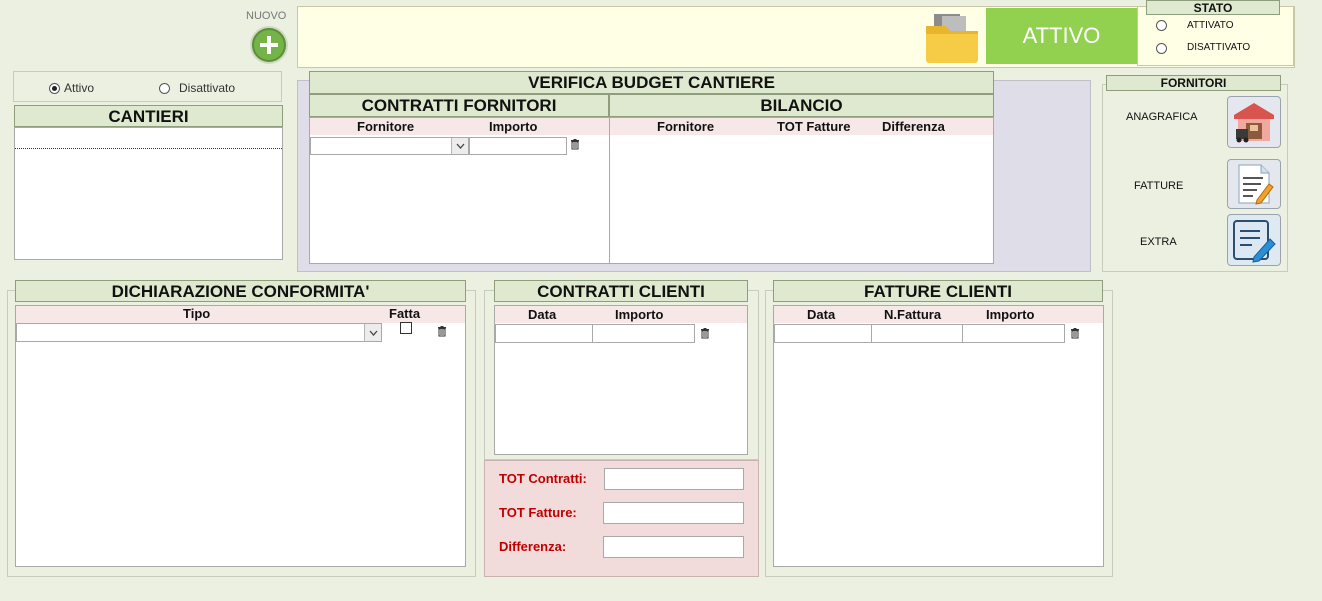  I want to click on status-display: ATTIVO, so click(1061, 36).